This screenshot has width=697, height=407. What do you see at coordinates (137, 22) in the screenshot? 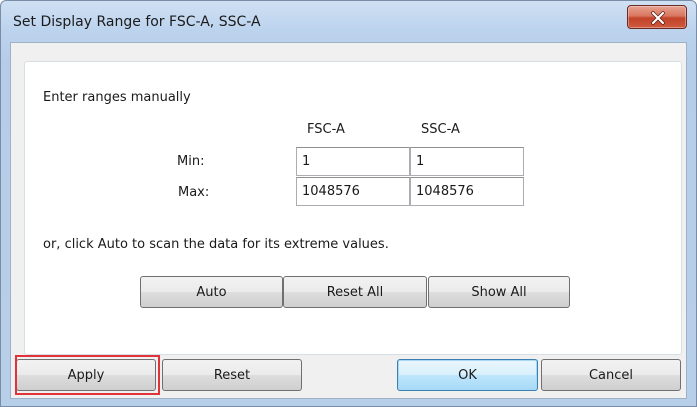
I see `window-title: Set Display Range for FSC-A, SSC-A` at bounding box center [137, 22].